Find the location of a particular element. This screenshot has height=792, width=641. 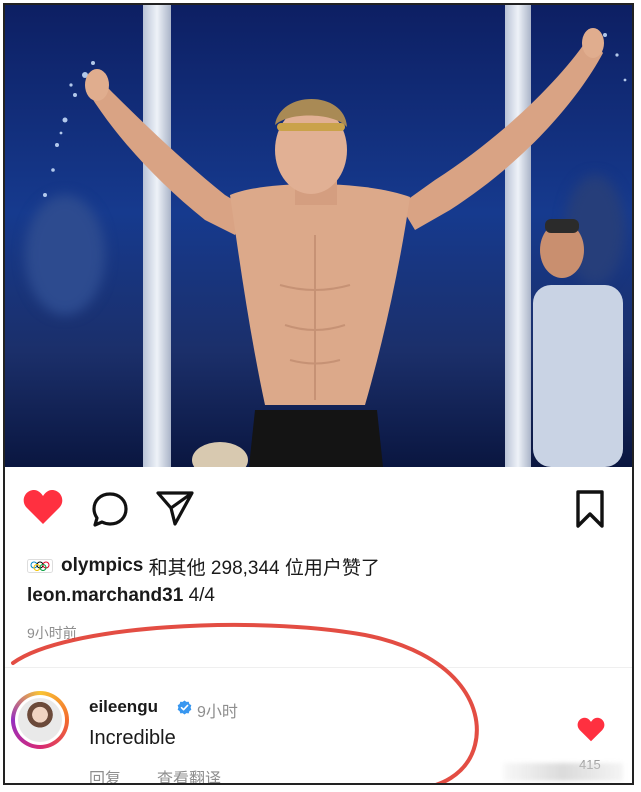

likes-count-text: 和其他 298,344 位用户赞了 is located at coordinates (264, 568).